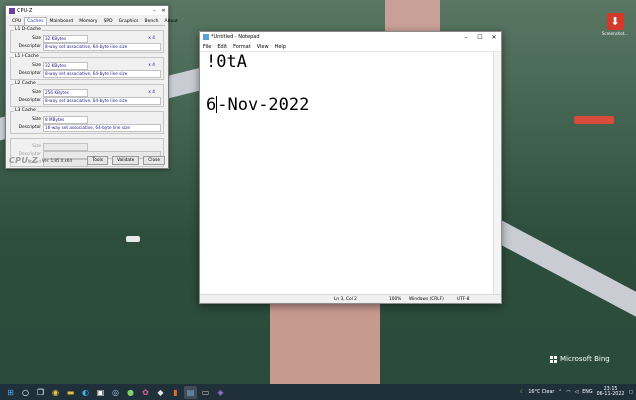  I want to click on tab-about: About, so click(171, 21).